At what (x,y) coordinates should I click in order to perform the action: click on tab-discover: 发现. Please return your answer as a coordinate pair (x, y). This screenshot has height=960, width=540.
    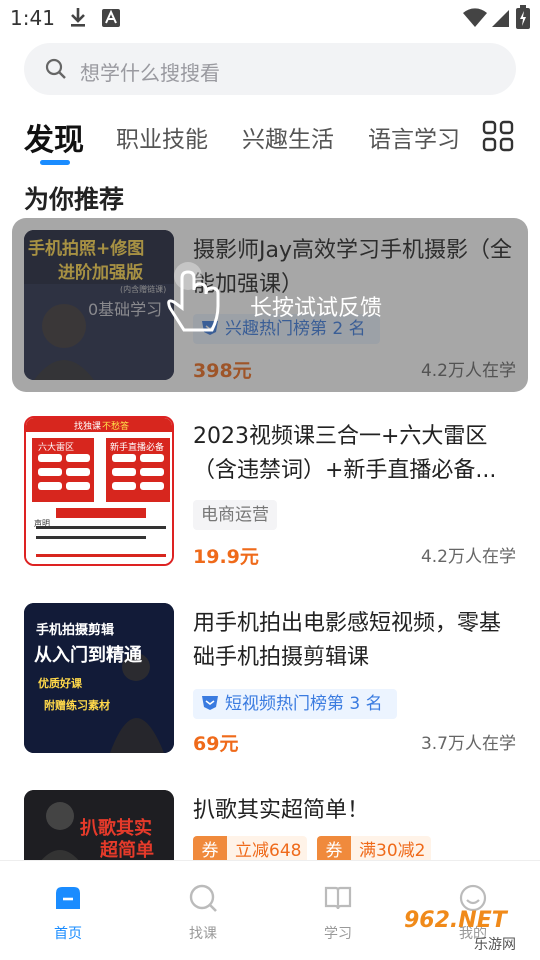
    Looking at the image, I should click on (54, 137).